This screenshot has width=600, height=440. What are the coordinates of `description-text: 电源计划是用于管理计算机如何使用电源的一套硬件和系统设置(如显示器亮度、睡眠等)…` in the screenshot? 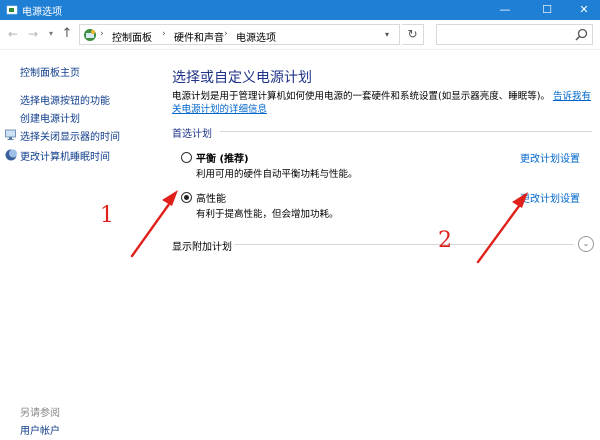 It's located at (361, 96).